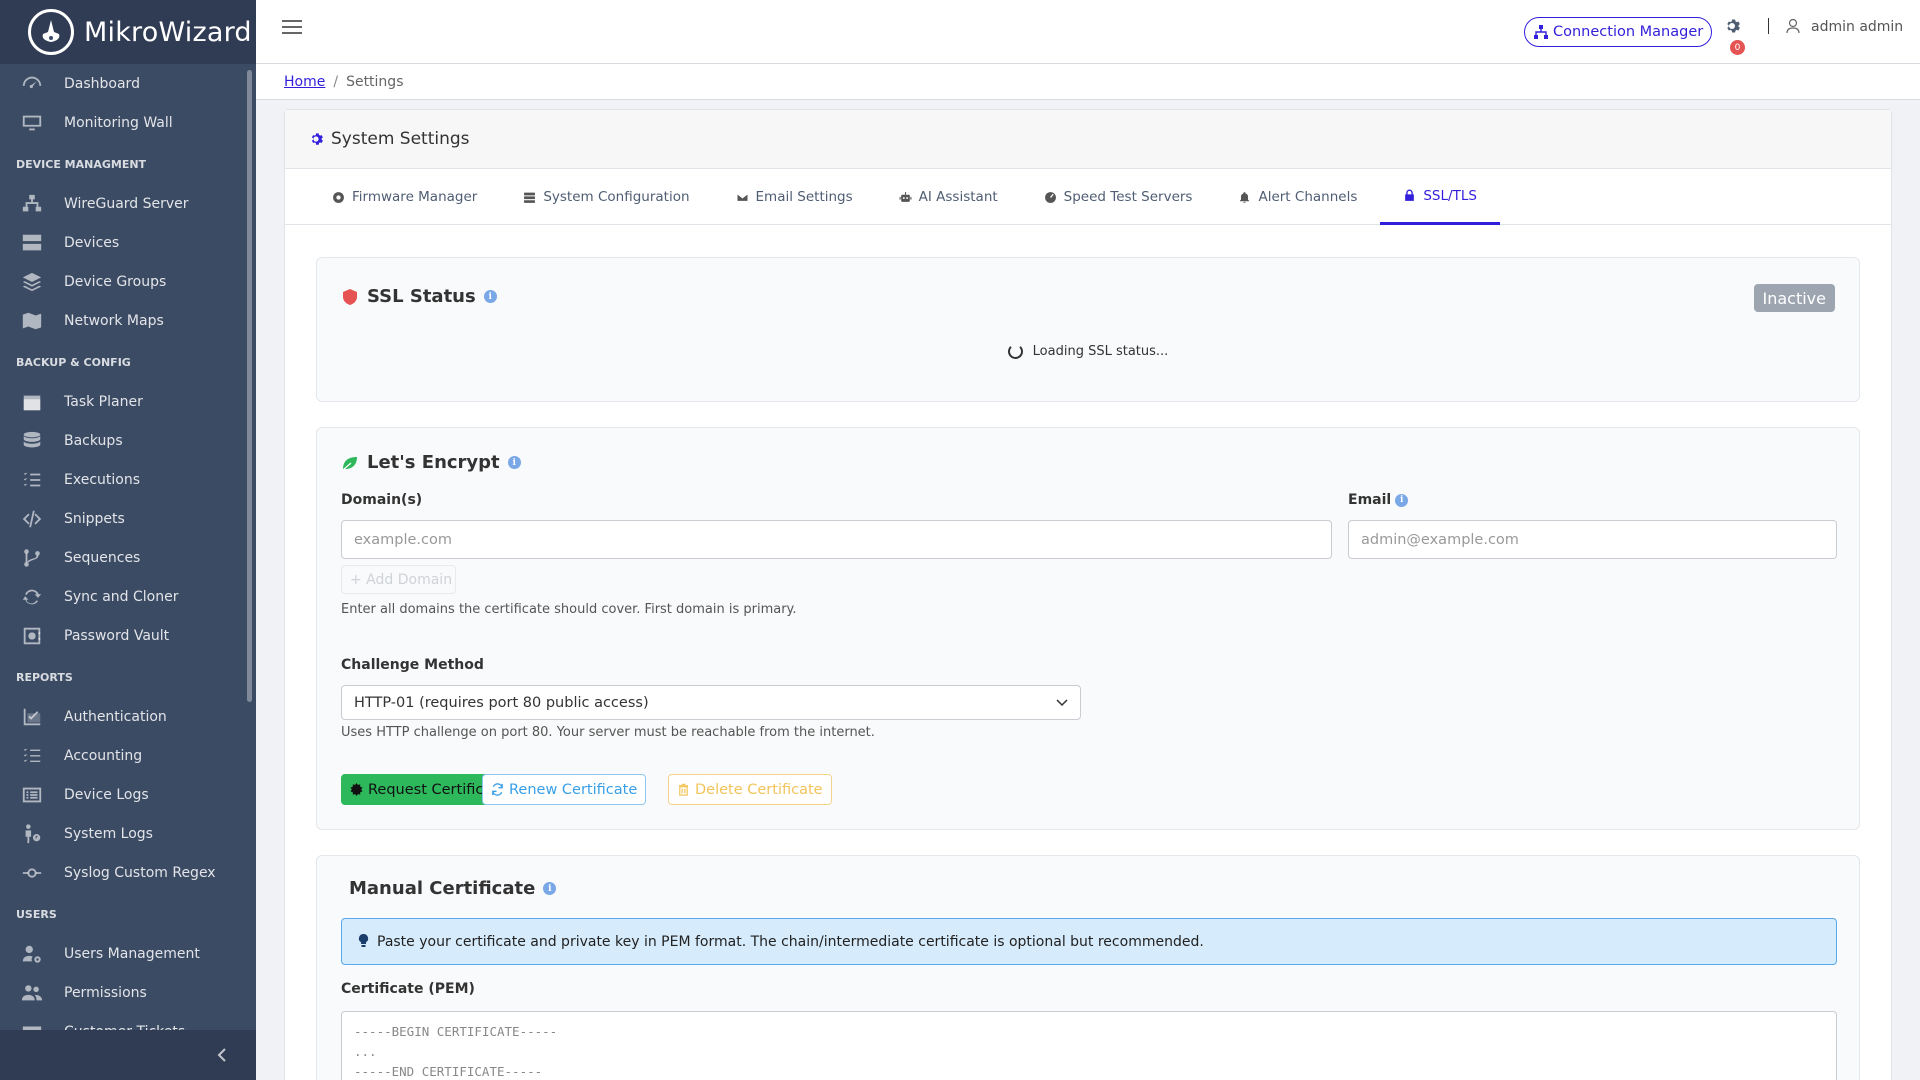 This screenshot has width=1920, height=1080. Describe the element at coordinates (102, 83) in the screenshot. I see `sidebar-item-label: Dashboard` at that location.